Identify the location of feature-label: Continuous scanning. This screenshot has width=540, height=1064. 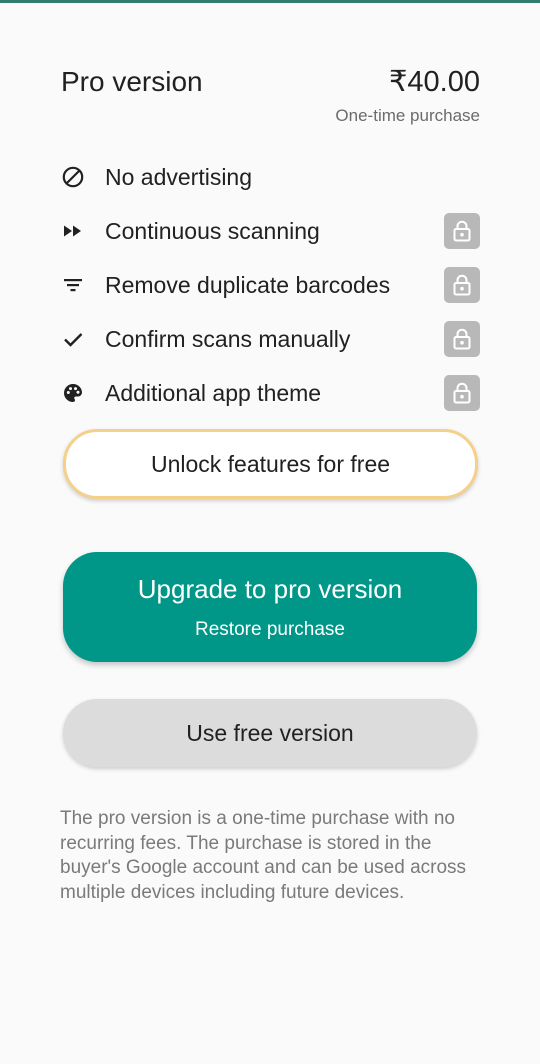
(212, 230).